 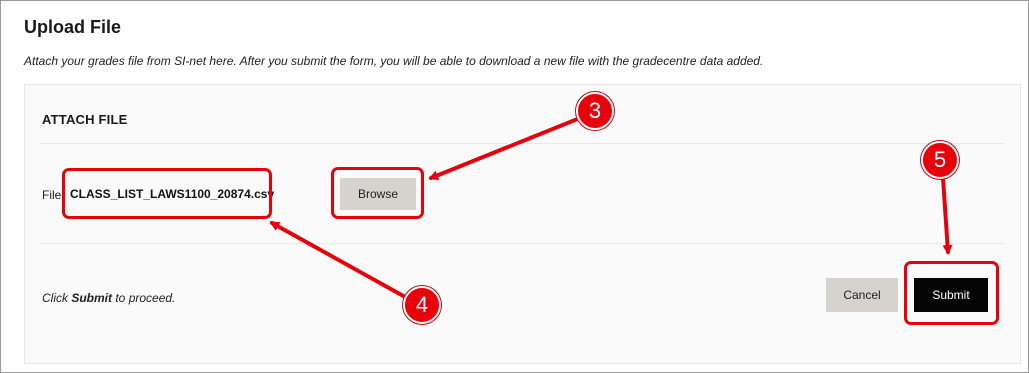 What do you see at coordinates (92, 298) in the screenshot?
I see `proceed-bold: Submit` at bounding box center [92, 298].